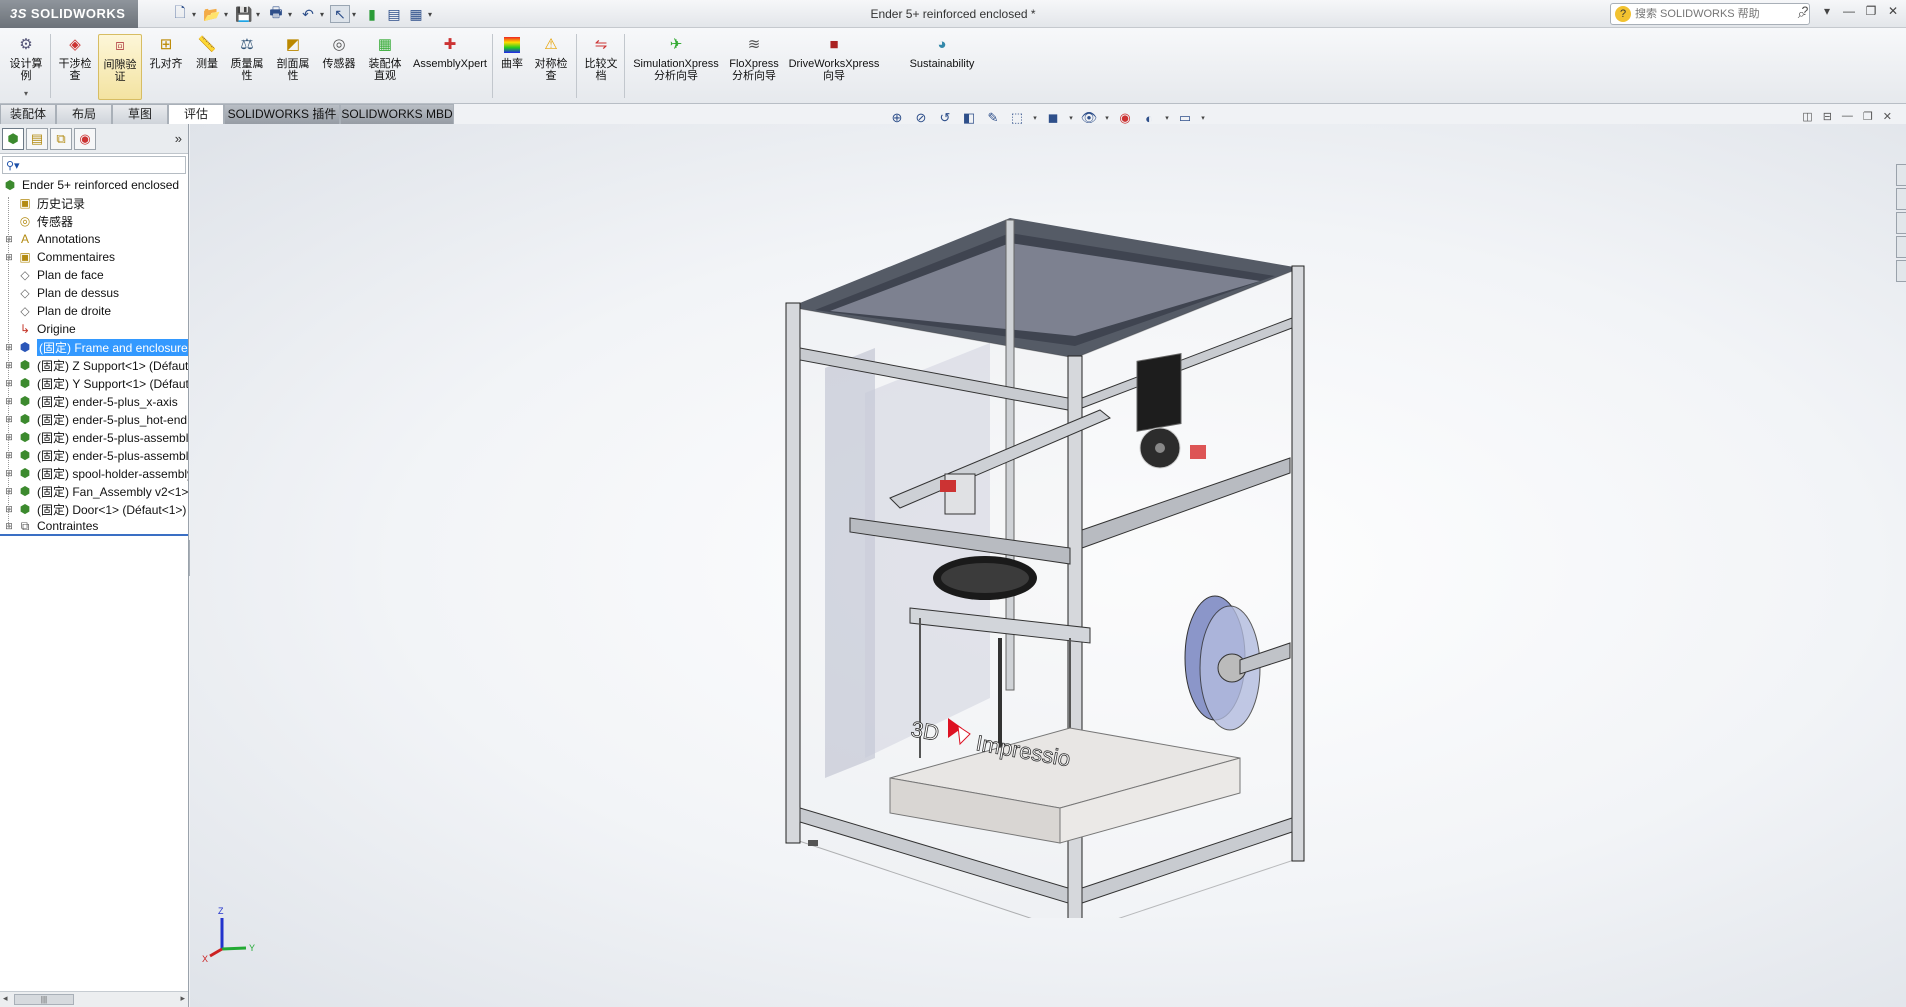 The image size is (1906, 1007). I want to click on new-icon: 🗋, so click(180, 13).